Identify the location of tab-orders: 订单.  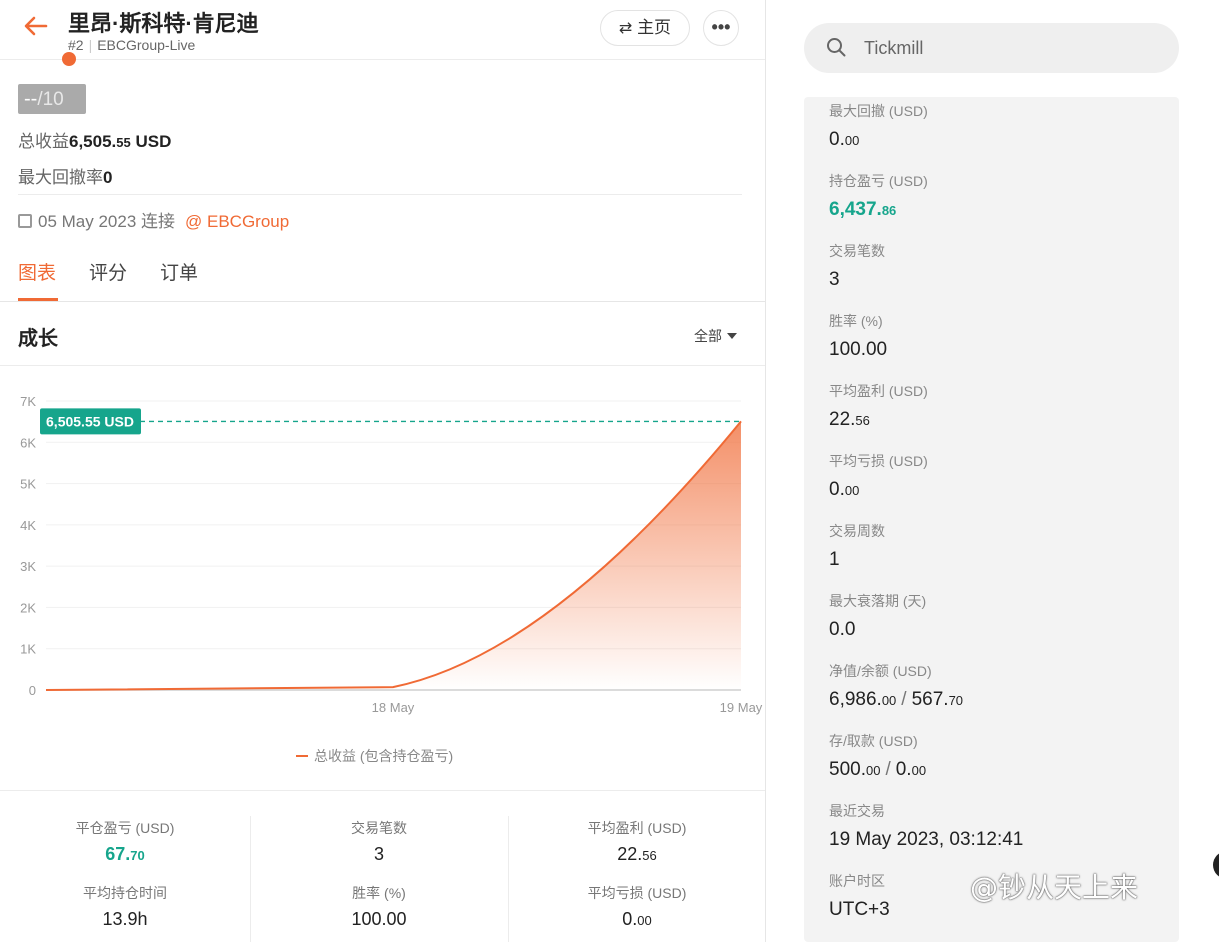
(179, 271).